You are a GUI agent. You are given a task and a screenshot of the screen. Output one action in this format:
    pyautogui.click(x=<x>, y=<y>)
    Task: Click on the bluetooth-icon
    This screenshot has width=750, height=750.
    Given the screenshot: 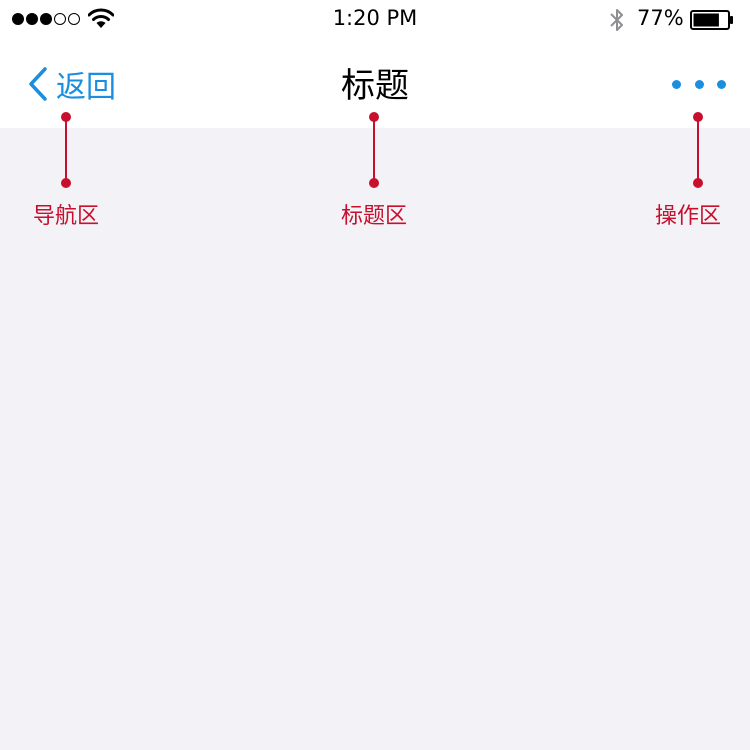 What is the action you would take?
    pyautogui.click(x=616, y=20)
    